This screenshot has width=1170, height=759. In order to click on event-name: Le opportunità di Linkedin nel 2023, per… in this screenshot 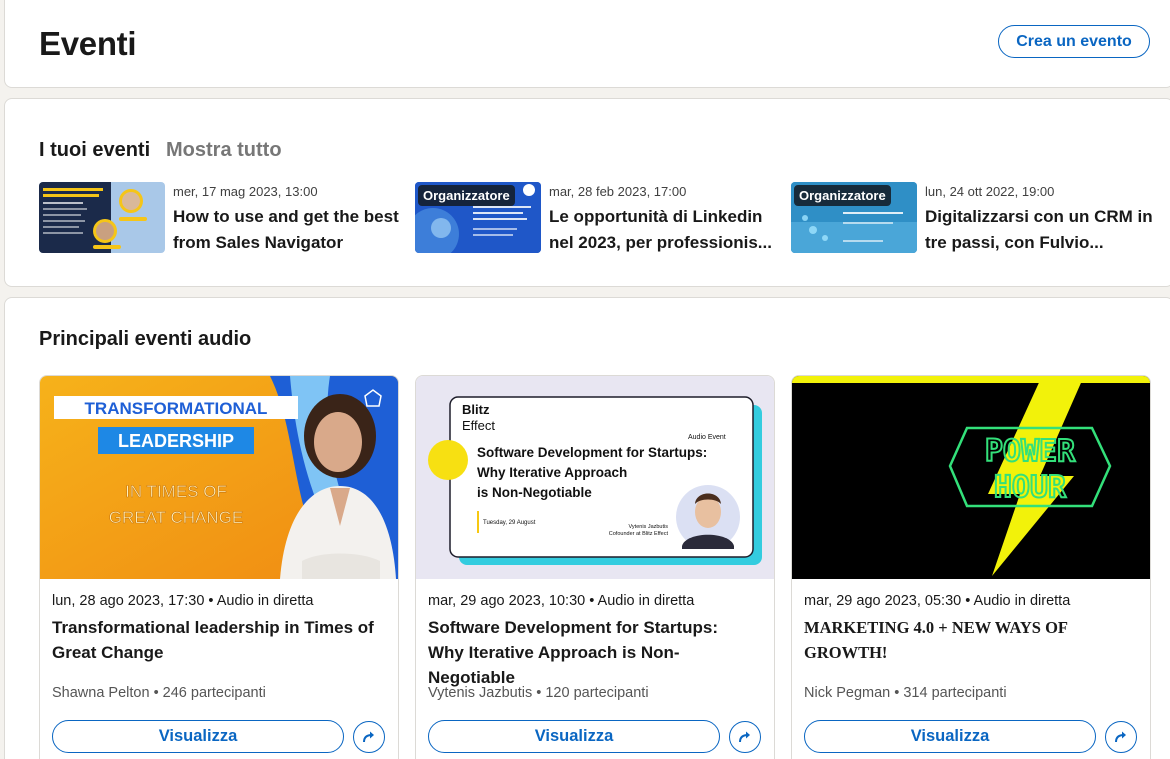, I will do `click(660, 229)`.